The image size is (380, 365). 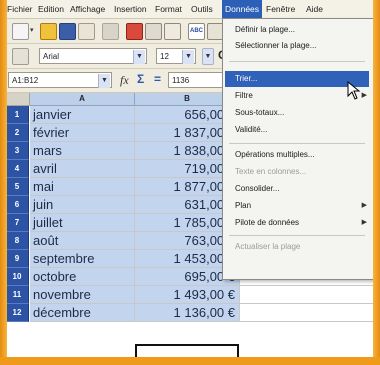 I want to click on column-header-a: A, so click(x=82, y=99).